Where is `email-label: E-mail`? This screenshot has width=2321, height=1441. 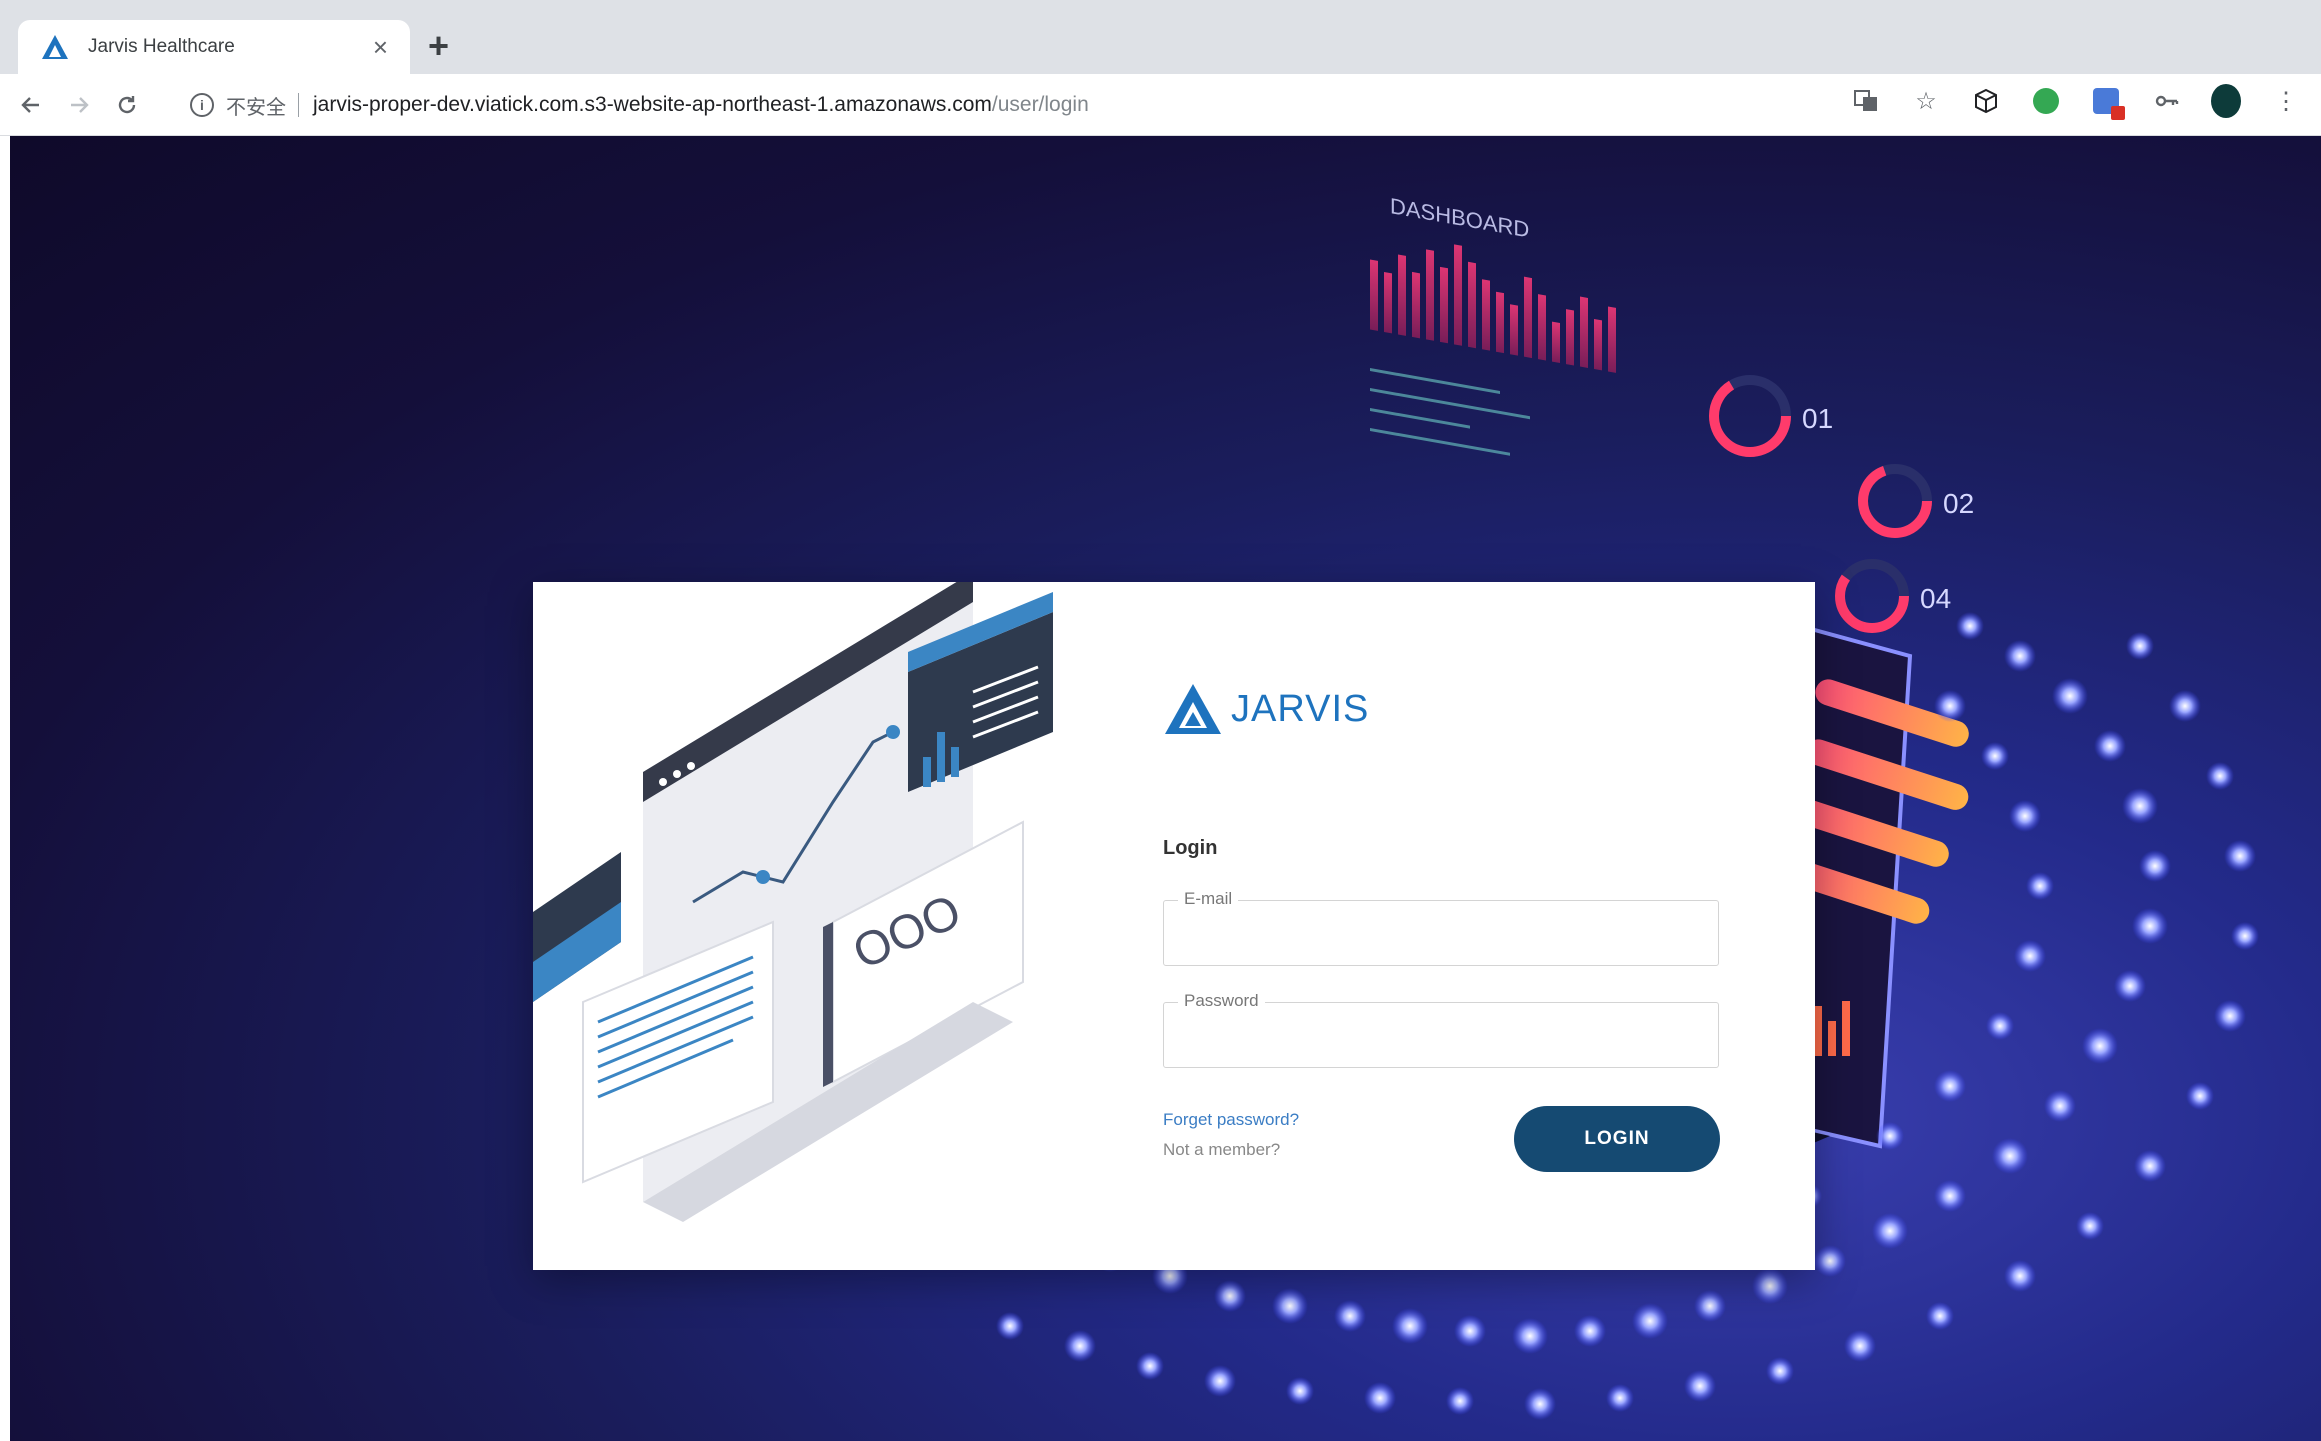 email-label: E-mail is located at coordinates (1208, 899).